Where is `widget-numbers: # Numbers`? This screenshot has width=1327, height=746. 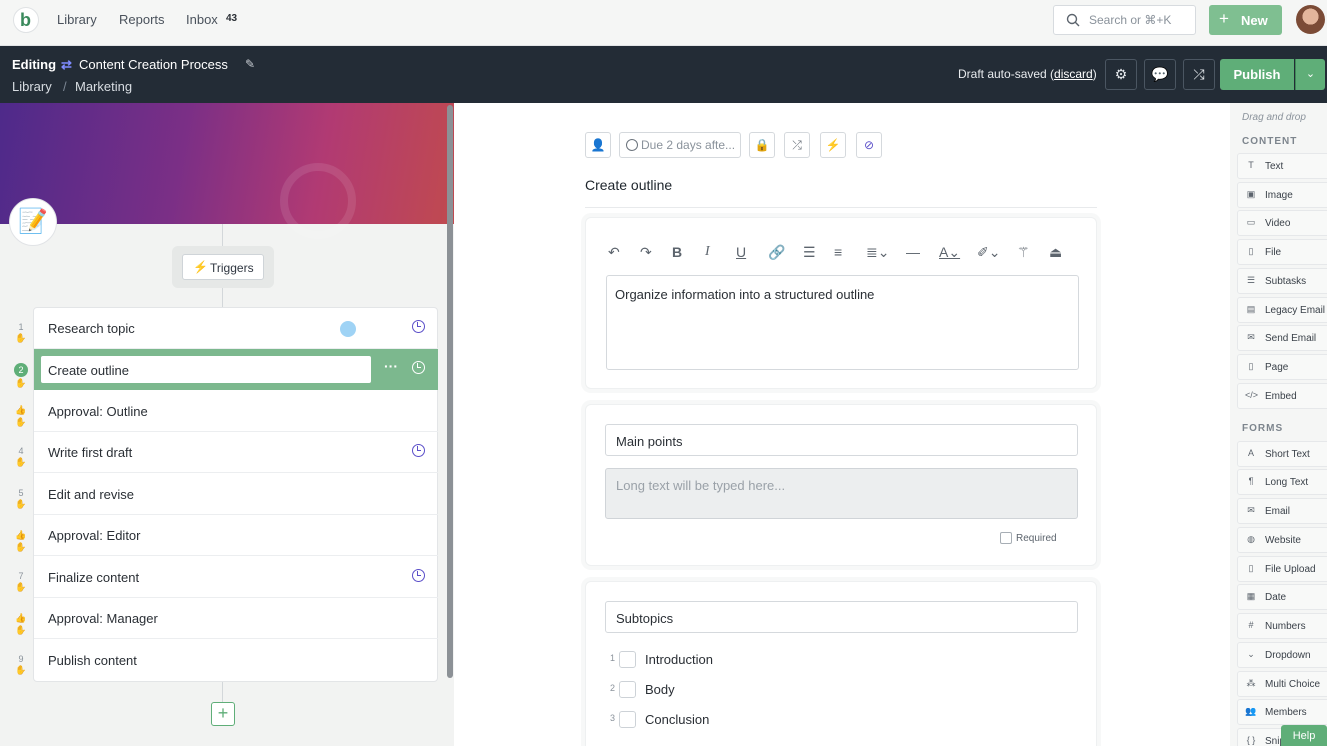
widget-numbers: # Numbers is located at coordinates (1282, 626).